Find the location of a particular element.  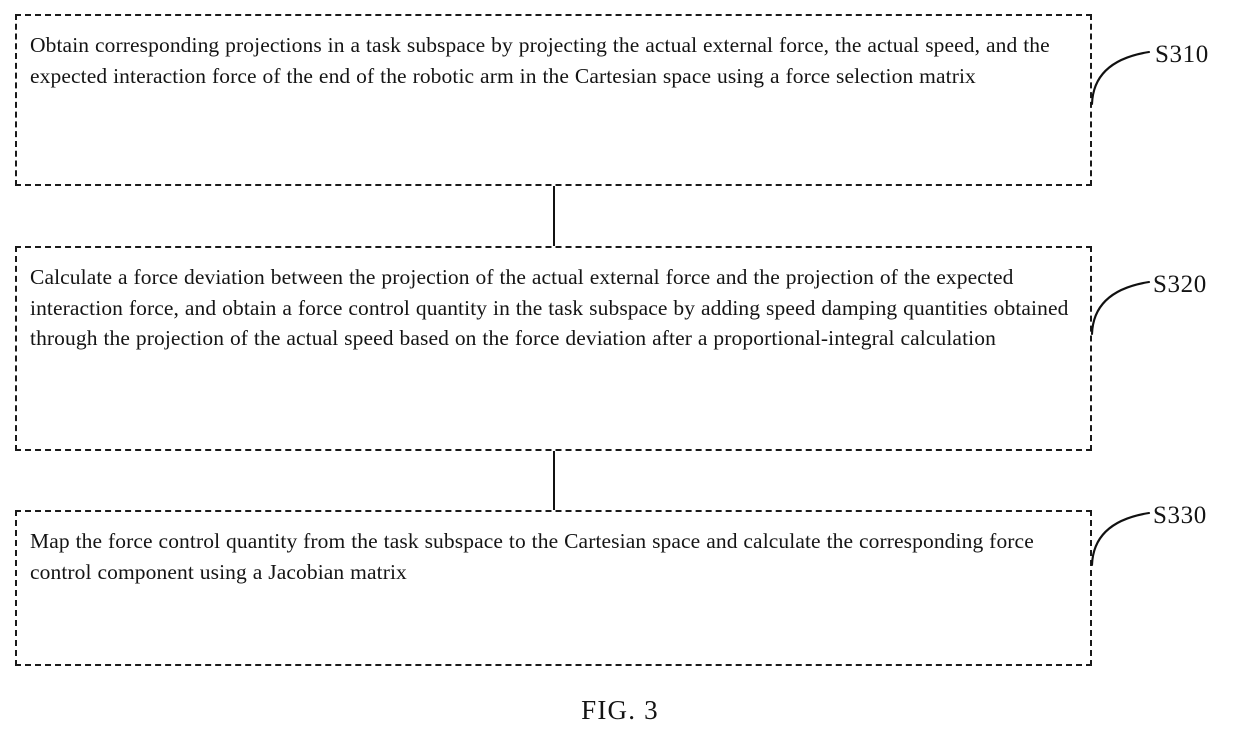

step-reference-label-s320: S320 is located at coordinates (1180, 284).